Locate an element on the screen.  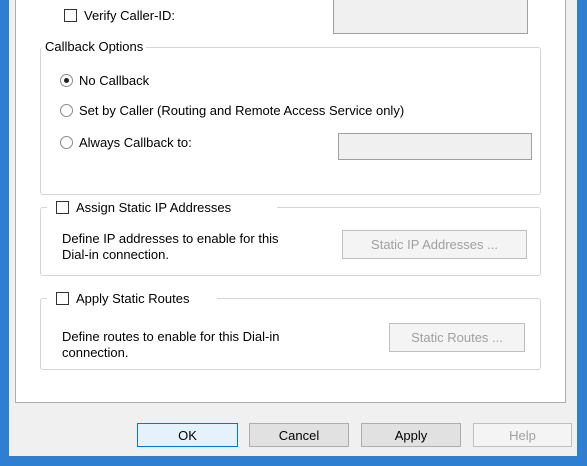
static-ip-description-1: Define IP addresses to enable for this is located at coordinates (170, 238).